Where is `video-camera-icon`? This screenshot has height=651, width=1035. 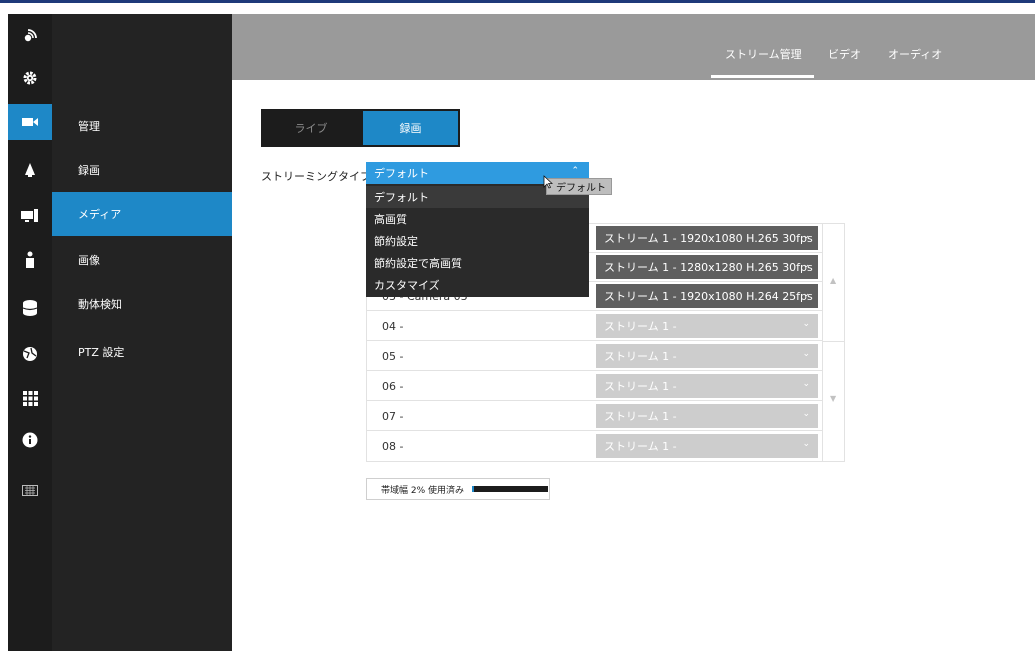
video-camera-icon is located at coordinates (30, 122).